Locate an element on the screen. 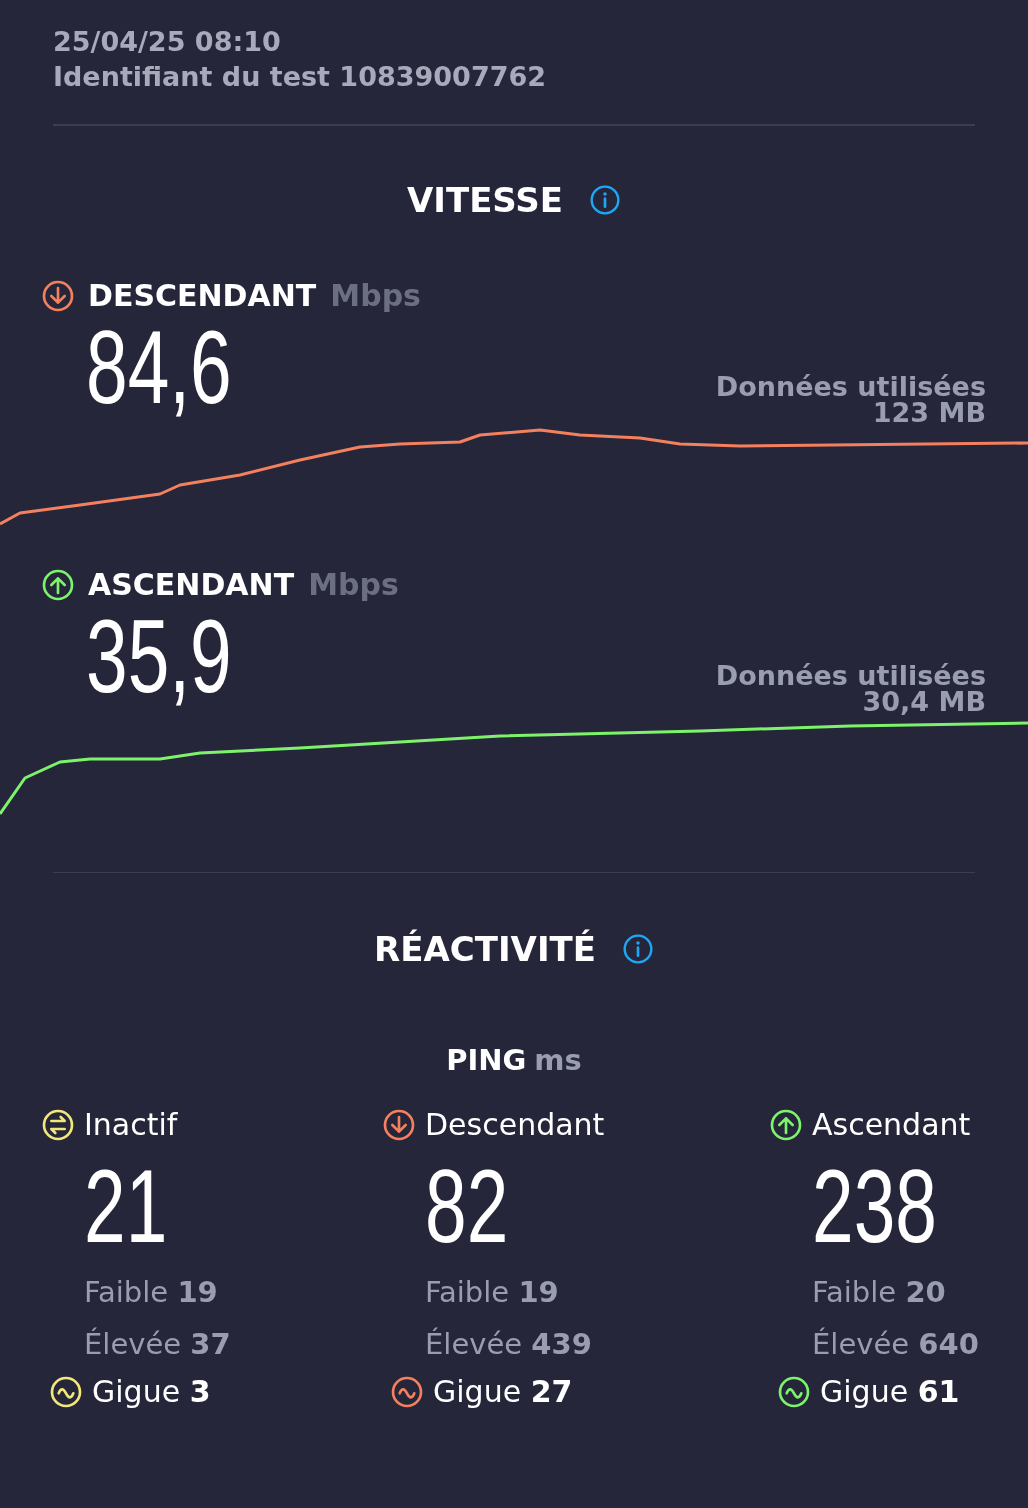  jitter-text: Gigue 61 is located at coordinates (890, 1391).